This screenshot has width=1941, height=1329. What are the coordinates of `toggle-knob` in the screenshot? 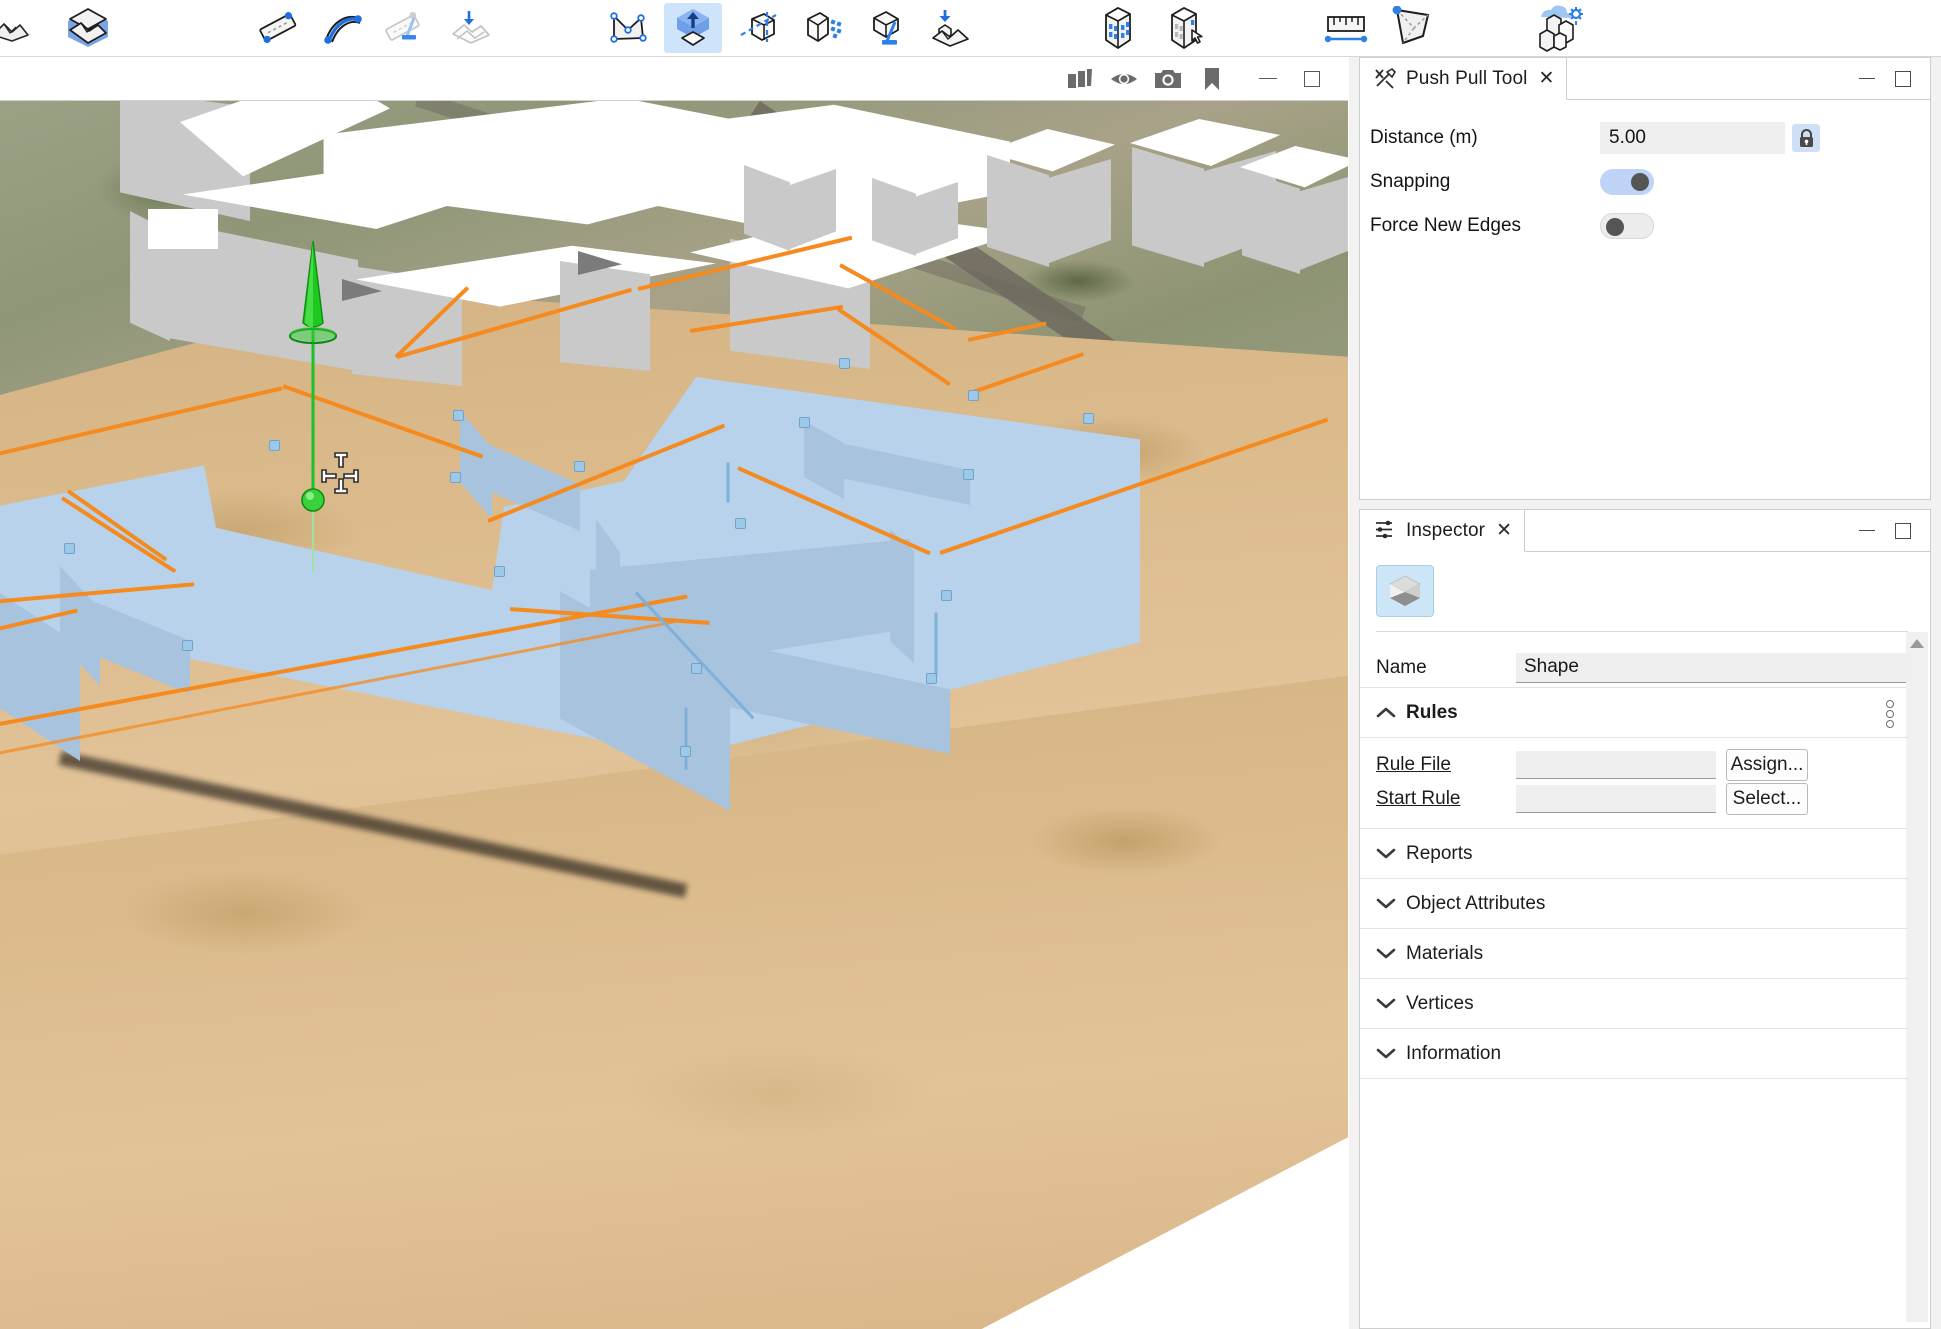 It's located at (1640, 182).